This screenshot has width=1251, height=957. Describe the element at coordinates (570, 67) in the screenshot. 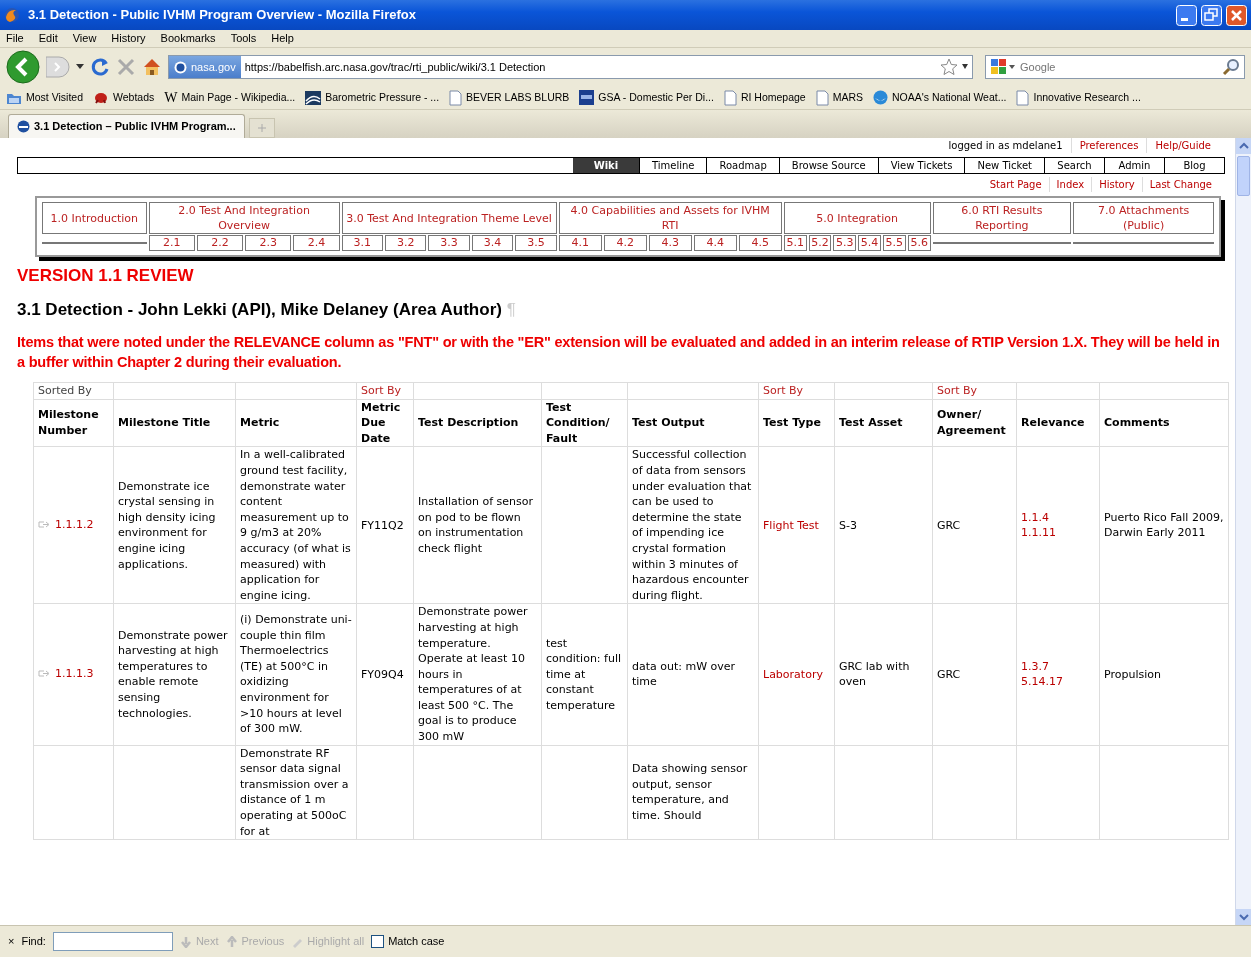

I see `address-field: nasa.gov https://babelfish.arc.nasa.gov/trac/rti_public/wiki/3.1 Detection` at that location.